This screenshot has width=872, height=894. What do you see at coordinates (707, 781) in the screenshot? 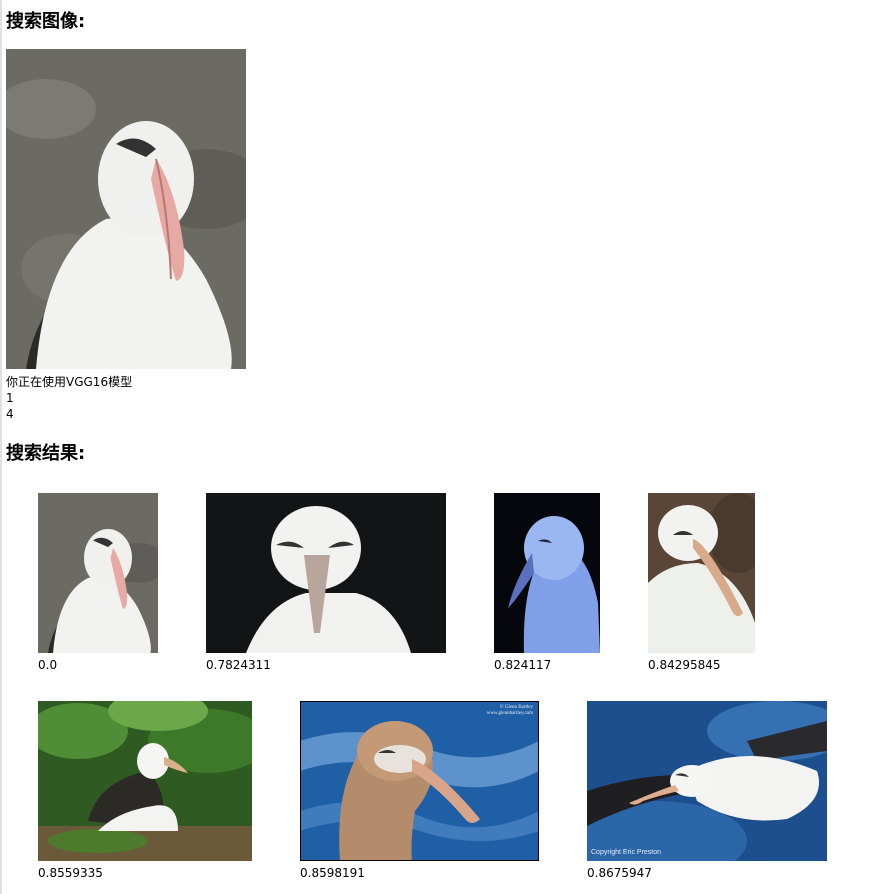
I see `result-image-7: Copyright Eric Preston` at bounding box center [707, 781].